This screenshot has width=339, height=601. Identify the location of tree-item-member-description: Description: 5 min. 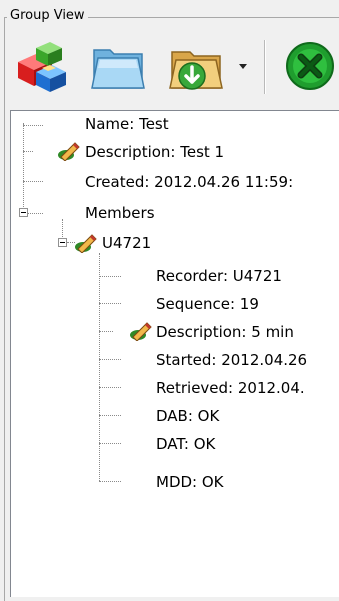
(225, 332).